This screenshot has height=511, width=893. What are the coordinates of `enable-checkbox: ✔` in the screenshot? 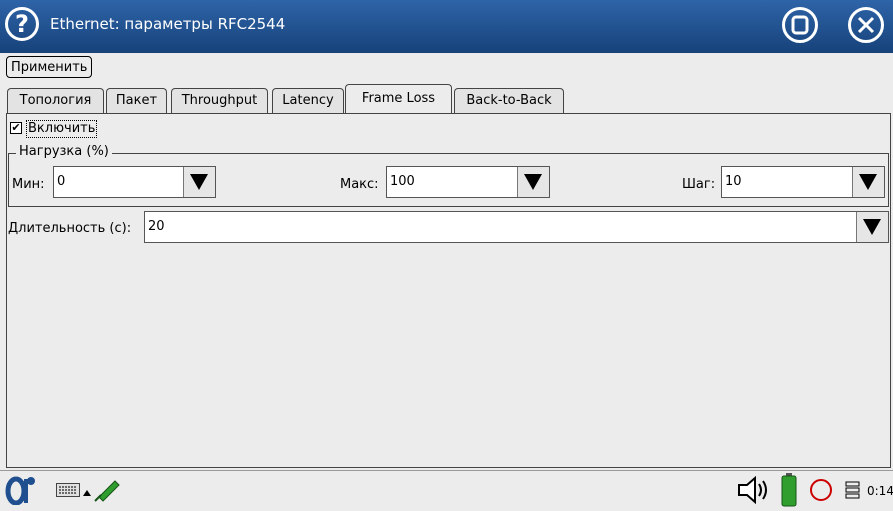 It's located at (16, 128).